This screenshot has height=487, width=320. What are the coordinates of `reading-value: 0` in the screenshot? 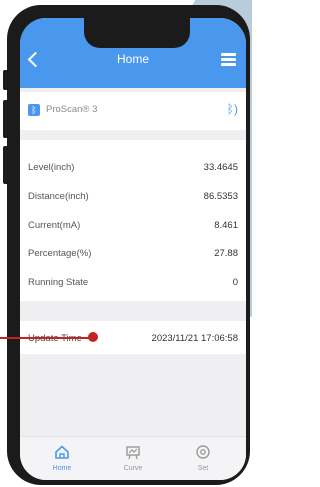 It's located at (235, 282).